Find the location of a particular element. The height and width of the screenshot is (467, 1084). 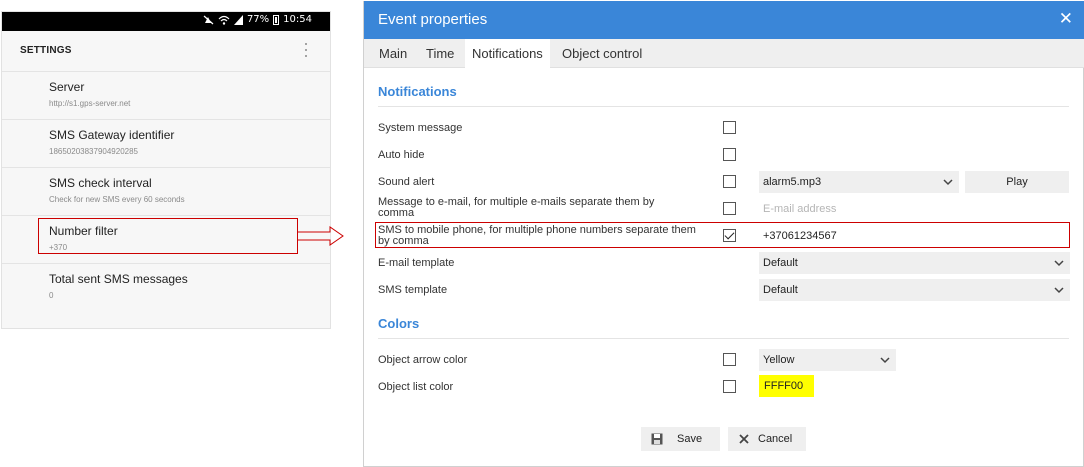

email-template-label: E-mail template is located at coordinates (416, 263).